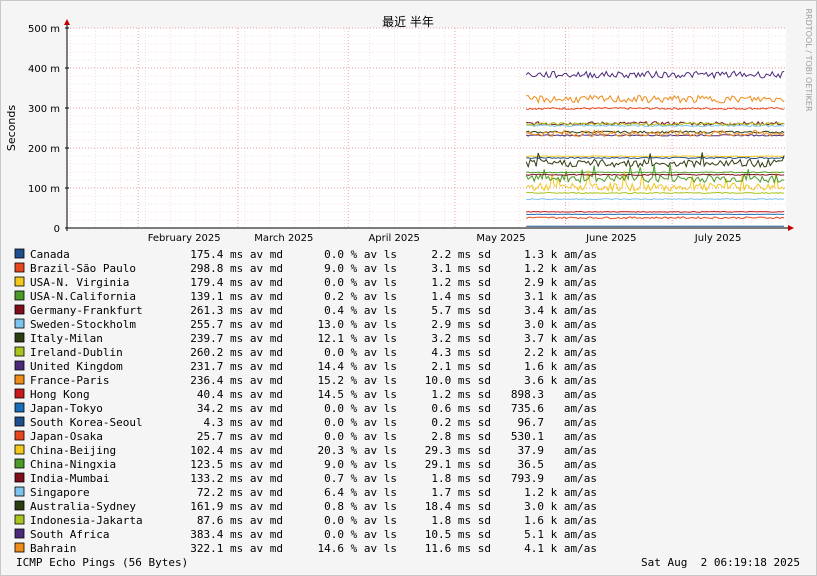  Describe the element at coordinates (66, 436) in the screenshot. I see `legend-name: Japan-Osaka` at that location.